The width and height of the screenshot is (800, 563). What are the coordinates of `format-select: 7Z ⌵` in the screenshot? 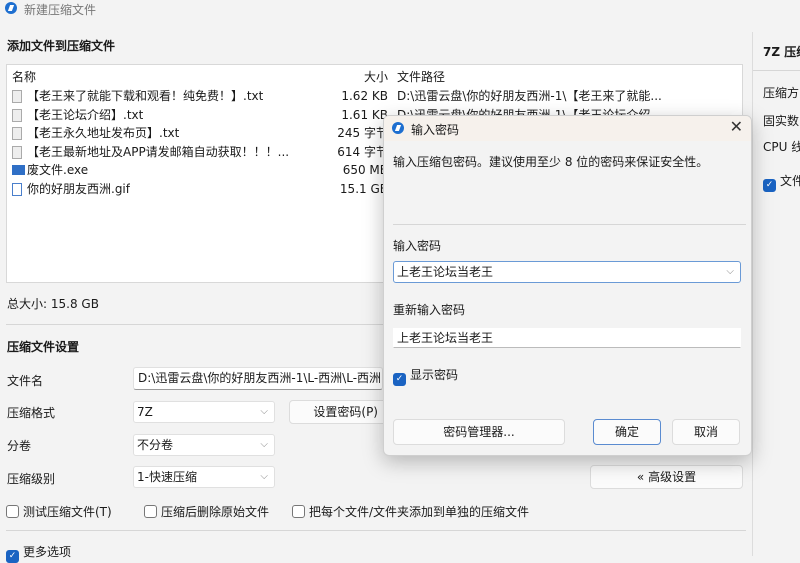 It's located at (204, 412).